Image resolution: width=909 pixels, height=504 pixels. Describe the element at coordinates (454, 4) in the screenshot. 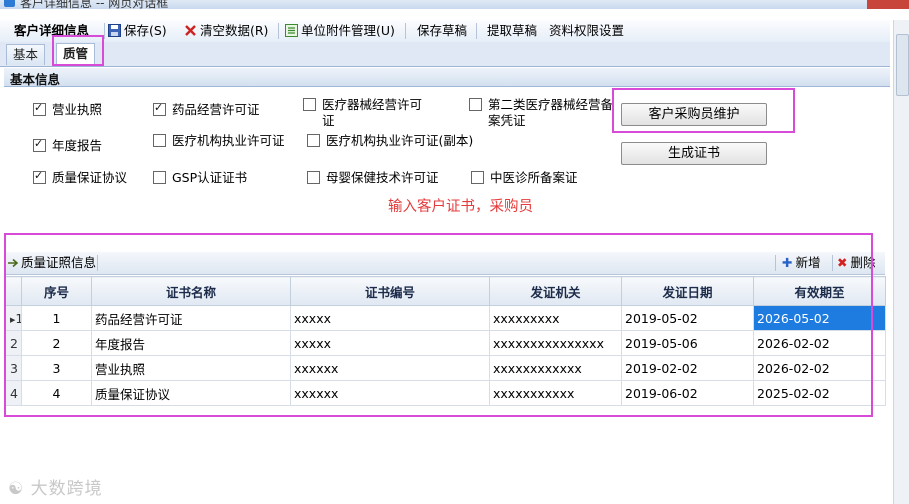

I see `window-titlebar: 客户详细信息 -- 网页对话框` at that location.